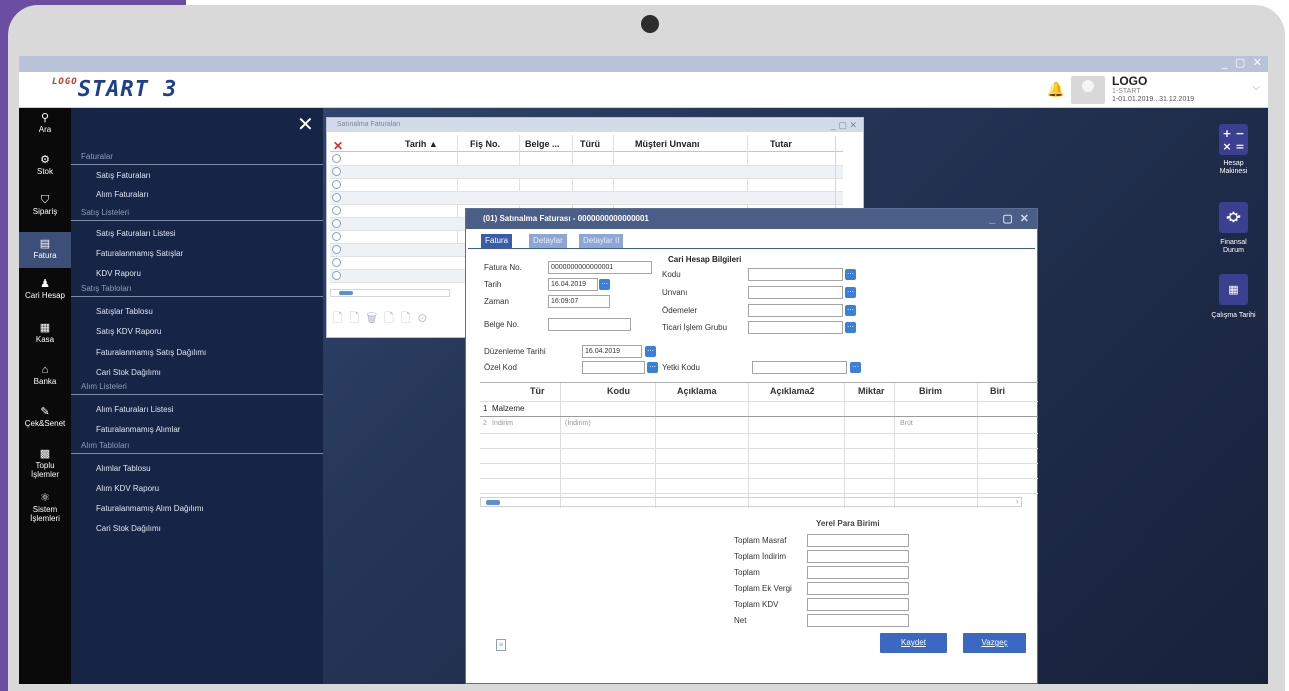 The width and height of the screenshot is (1289, 691). Describe the element at coordinates (502, 423) in the screenshot. I see `row-tur: İndirim` at that location.